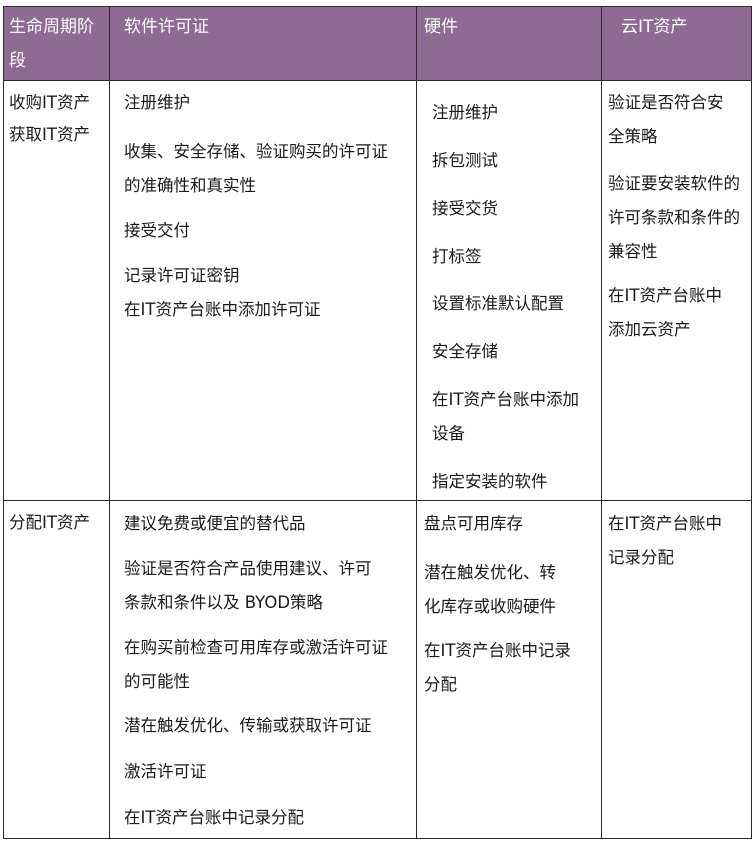 The image size is (753, 842). What do you see at coordinates (654, 27) in the screenshot?
I see `header-col-cloud: 云IT资产` at bounding box center [654, 27].